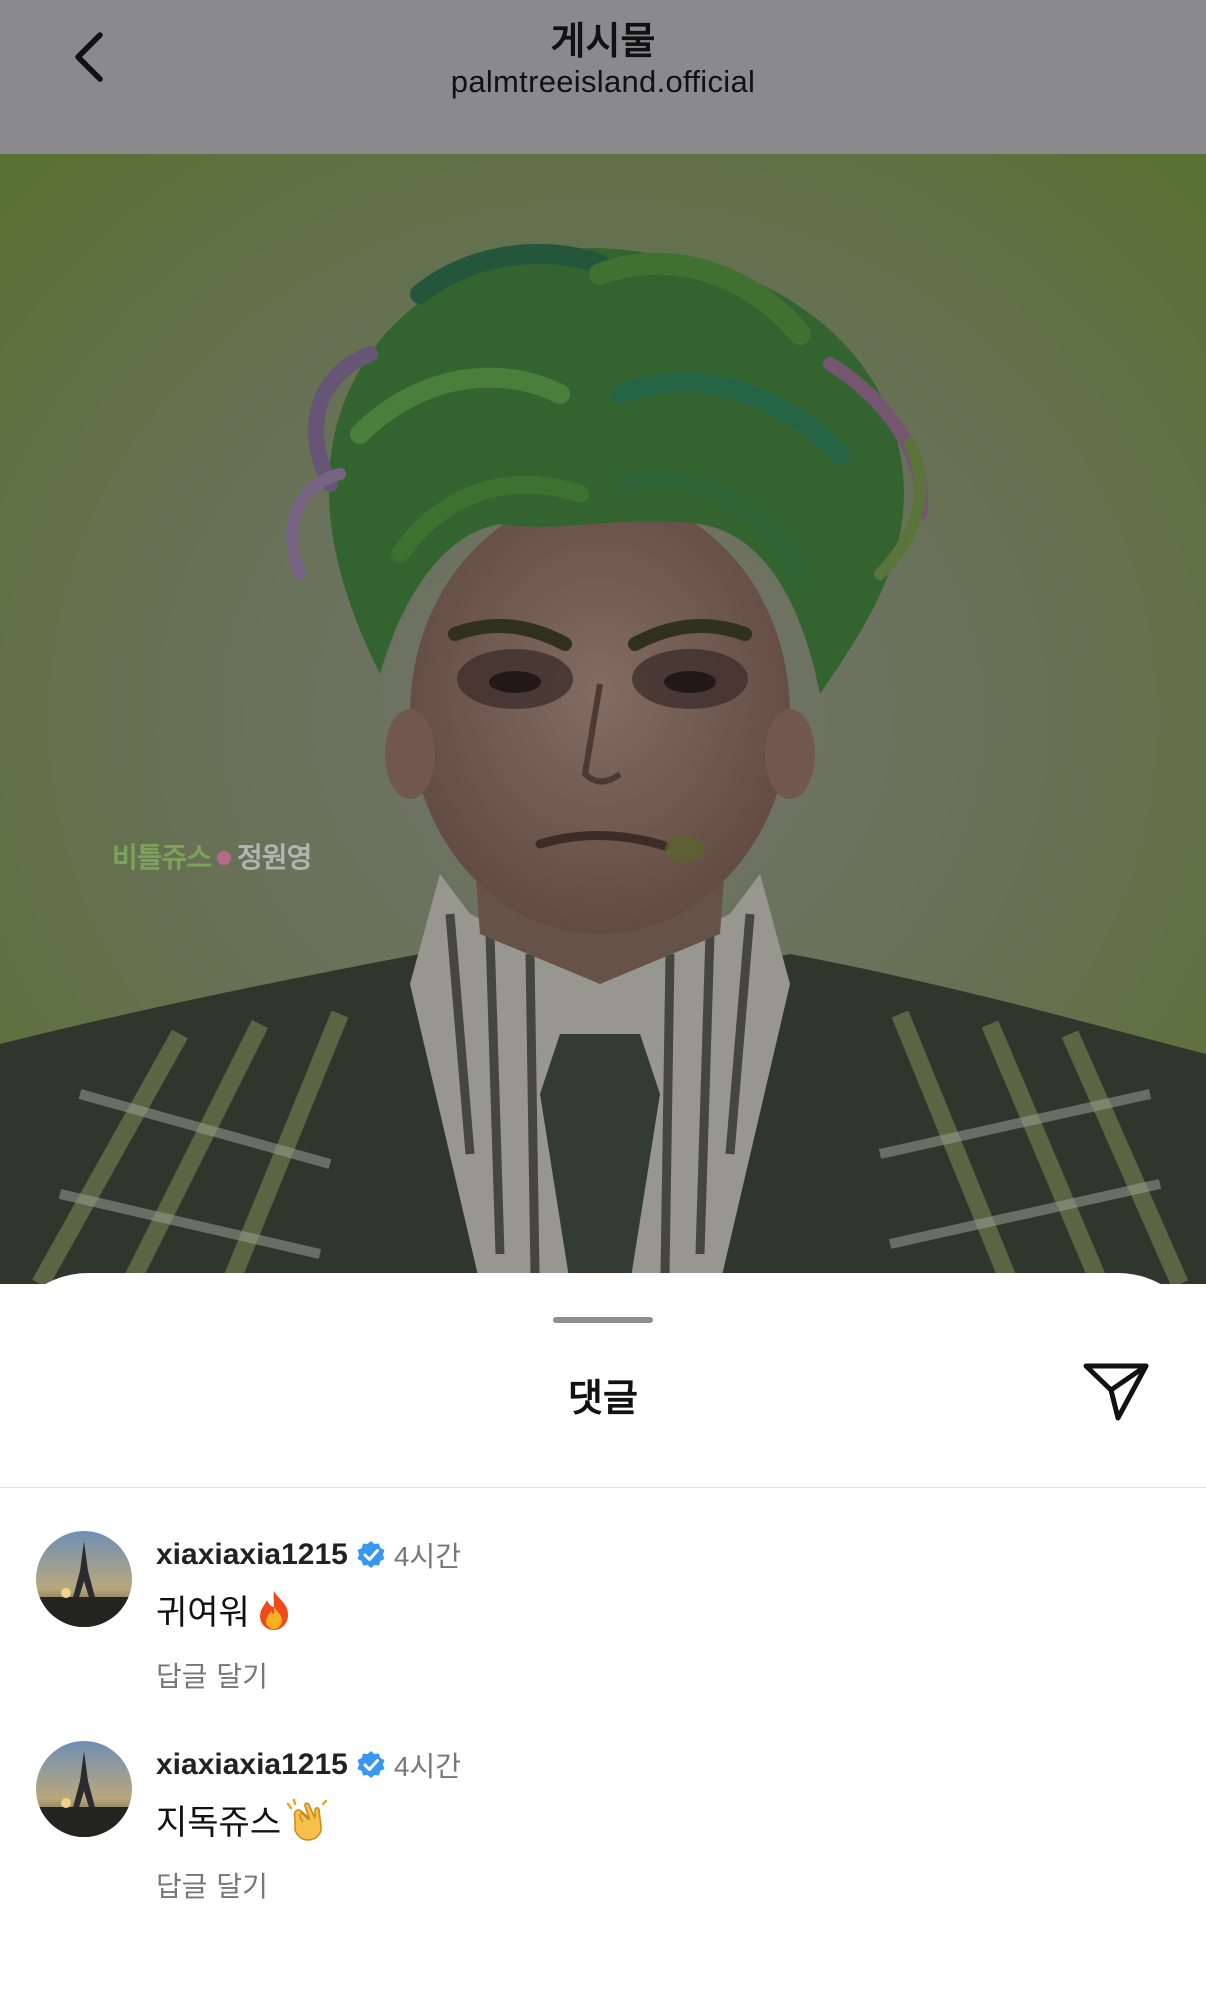 Image resolution: width=1206 pixels, height=1993 pixels. Describe the element at coordinates (307, 1820) in the screenshot. I see `clapping-hands-emoji-icon` at that location.